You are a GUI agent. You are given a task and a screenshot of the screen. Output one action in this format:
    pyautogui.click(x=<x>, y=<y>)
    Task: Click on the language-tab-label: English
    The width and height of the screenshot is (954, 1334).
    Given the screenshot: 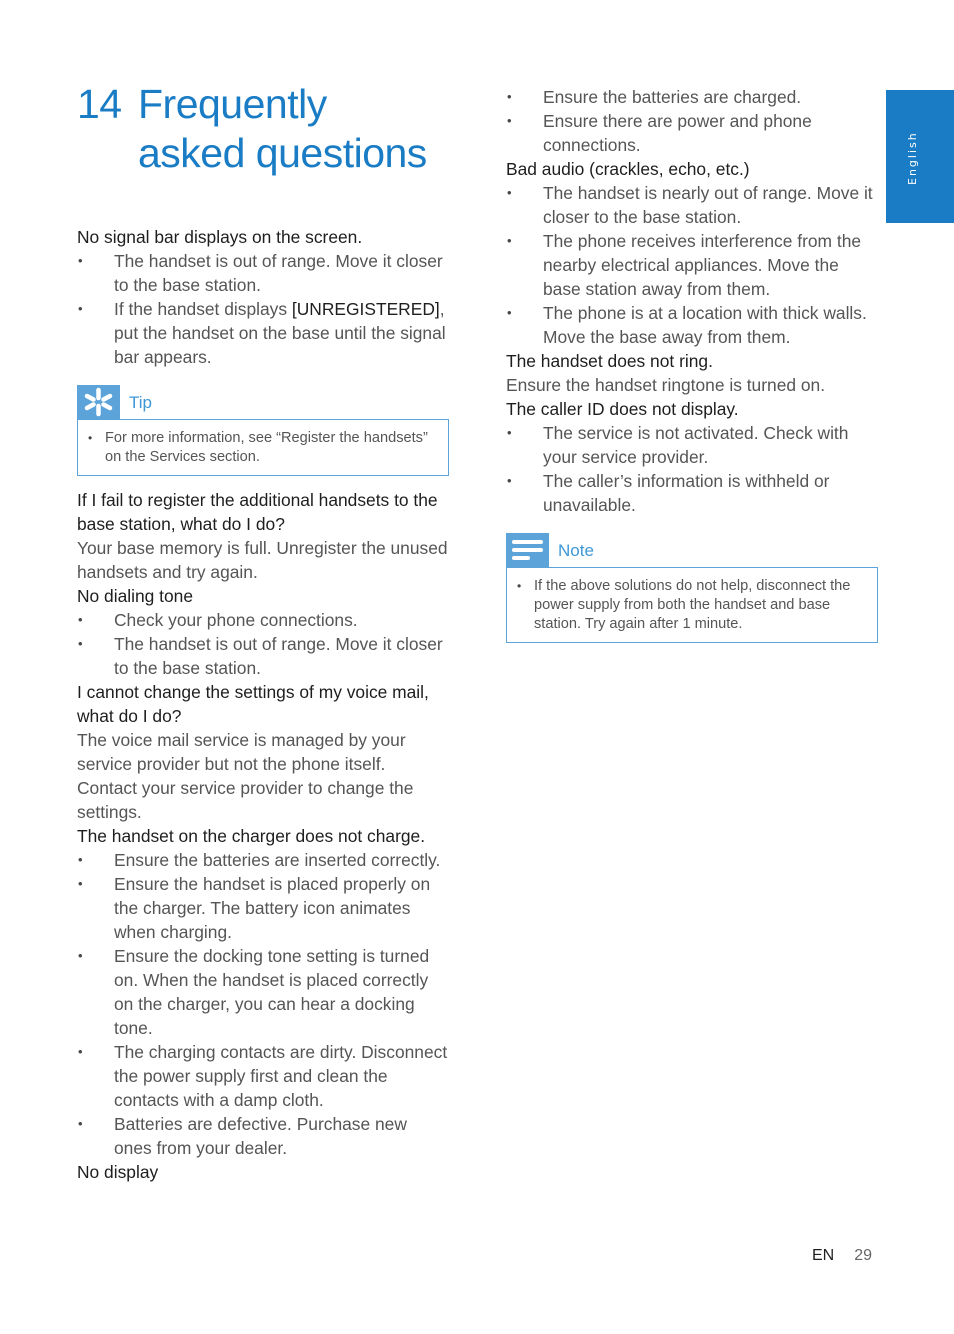 What is the action you would take?
    pyautogui.click(x=912, y=158)
    